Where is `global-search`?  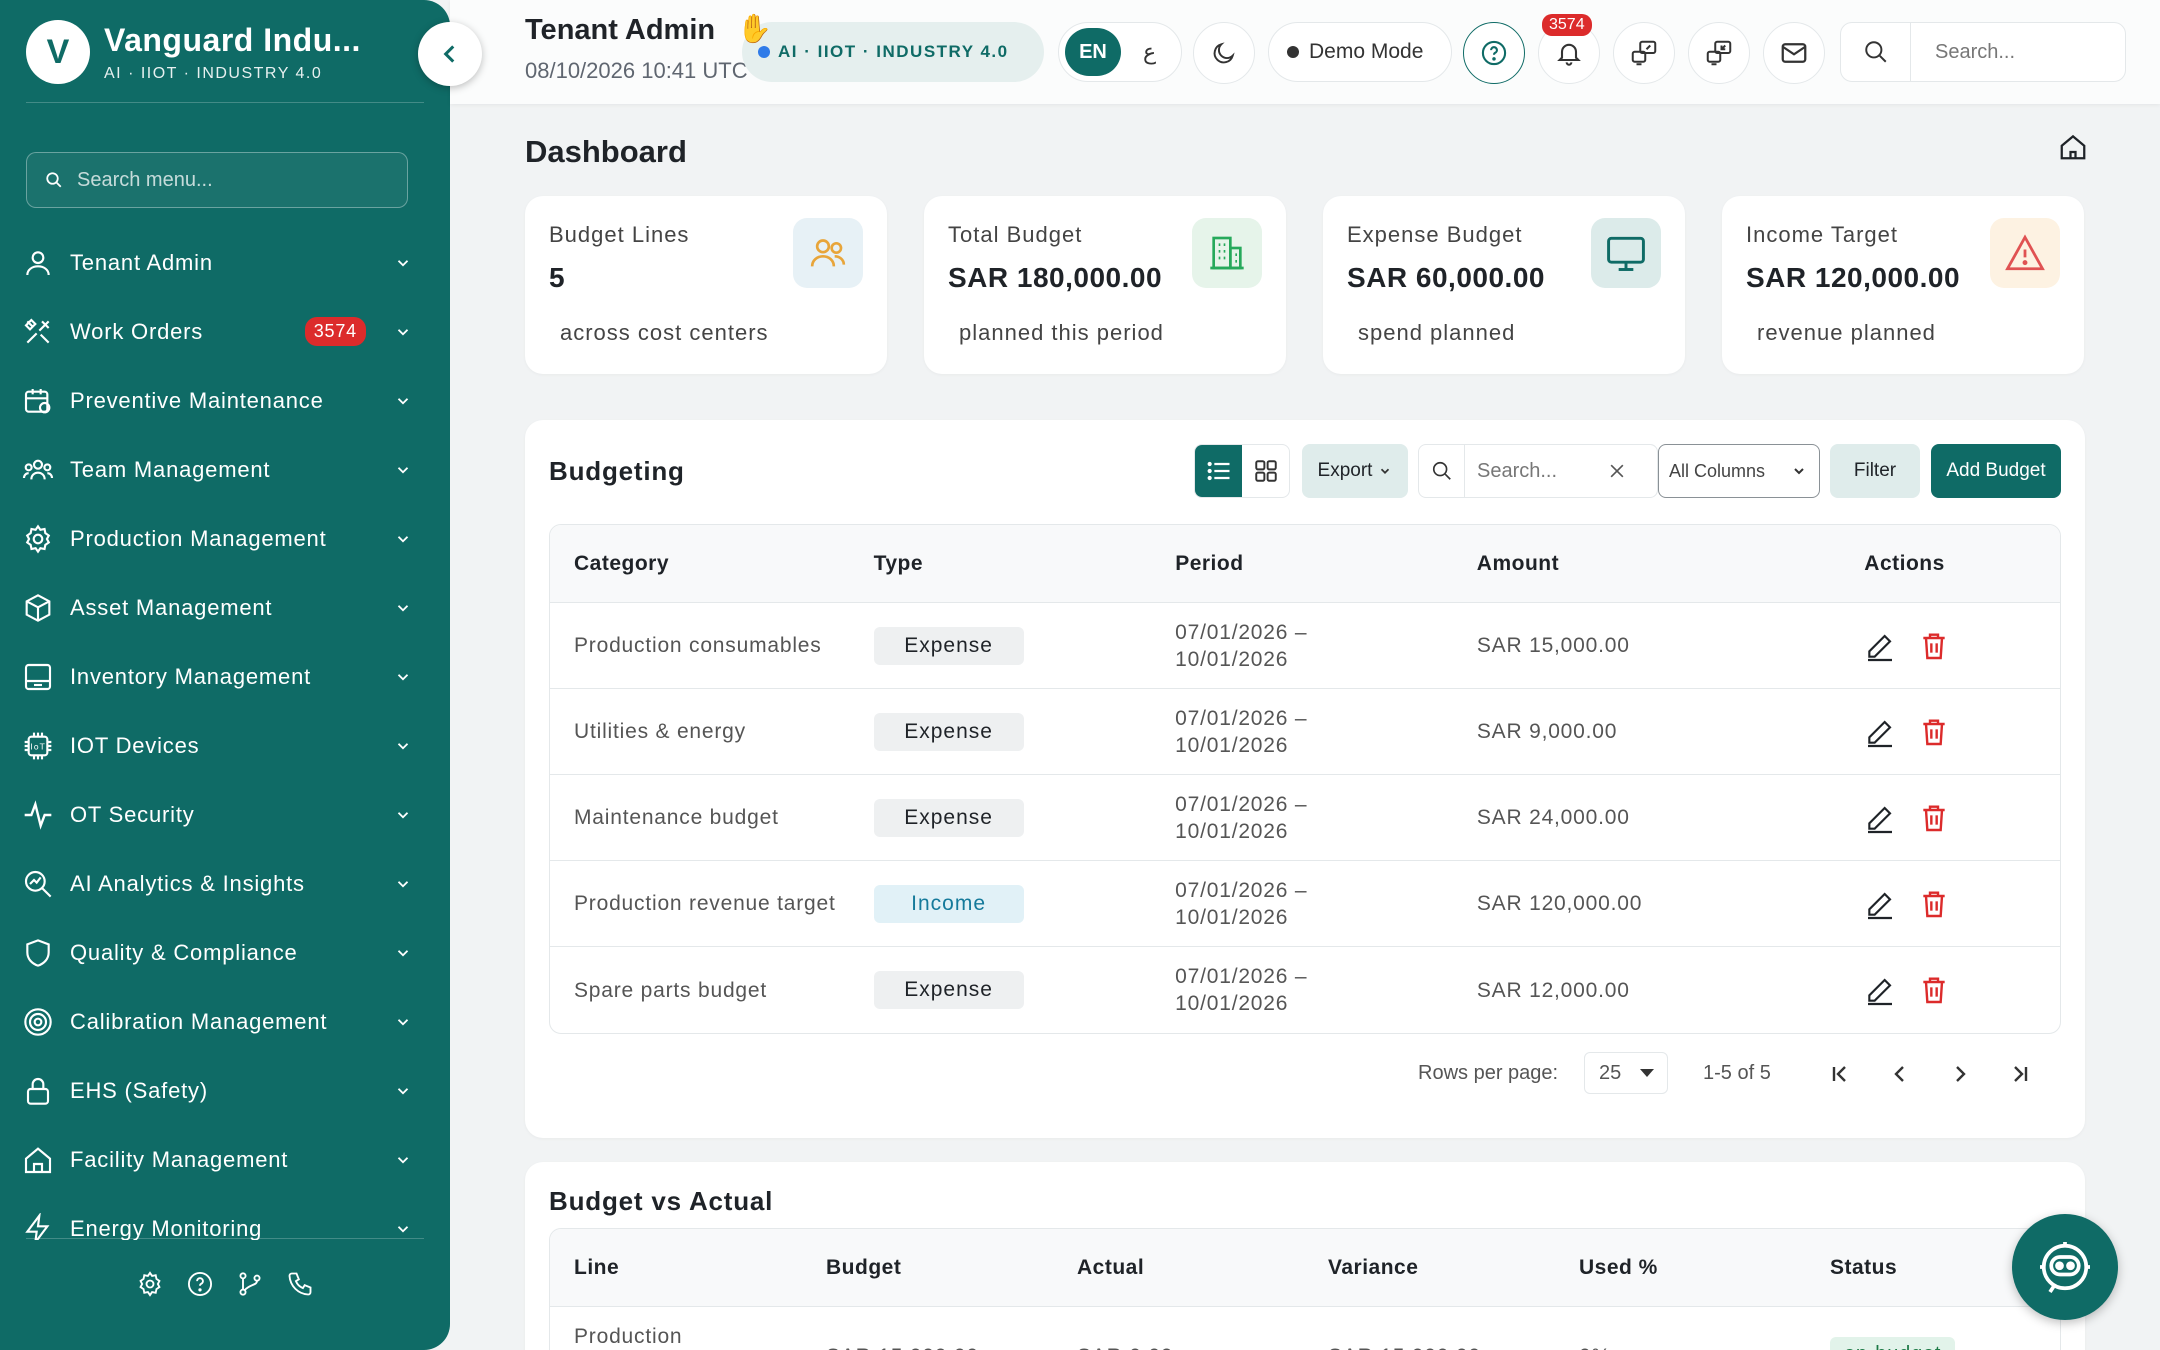 global-search is located at coordinates (1983, 52).